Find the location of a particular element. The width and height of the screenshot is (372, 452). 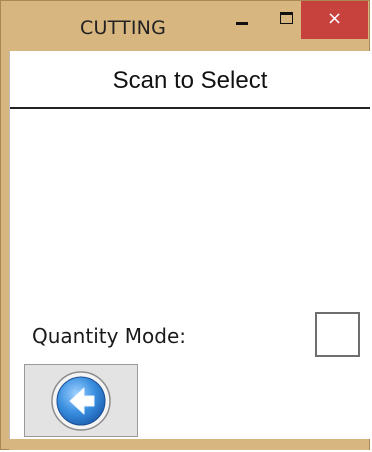

quantity-mode-checkbox is located at coordinates (337, 334).